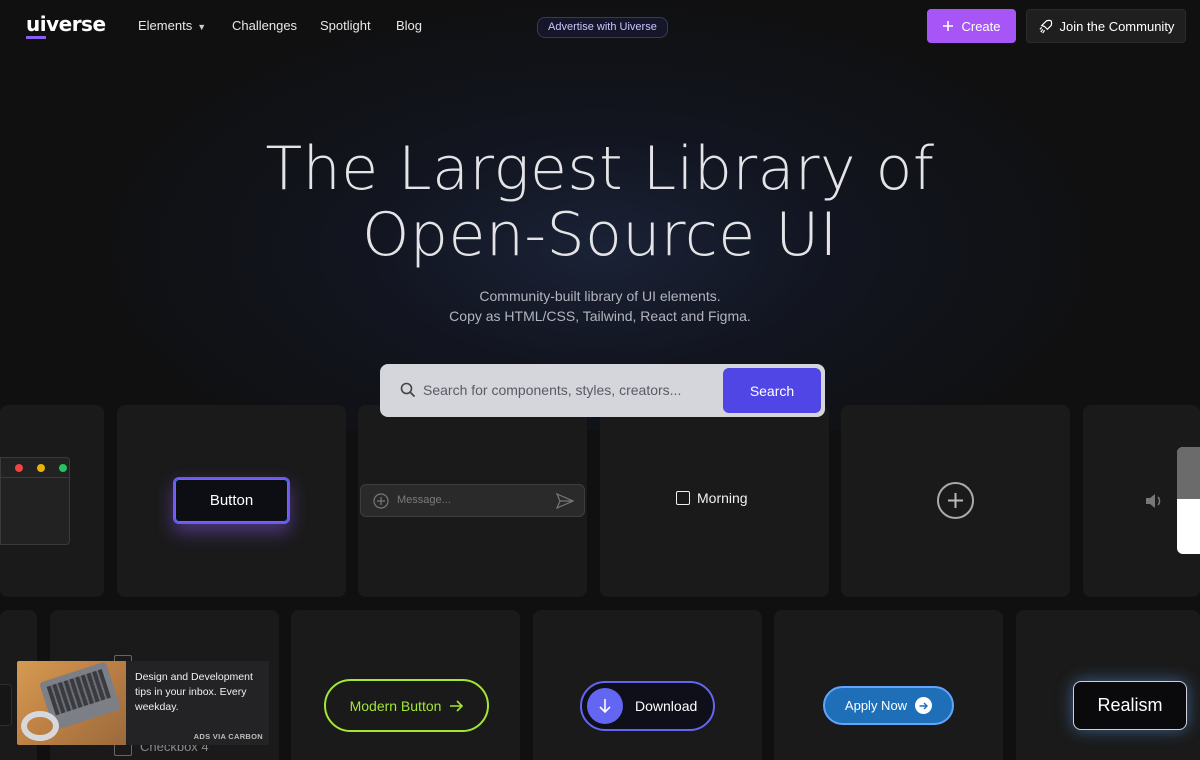  What do you see at coordinates (683, 498) in the screenshot?
I see `morning-checkbox` at bounding box center [683, 498].